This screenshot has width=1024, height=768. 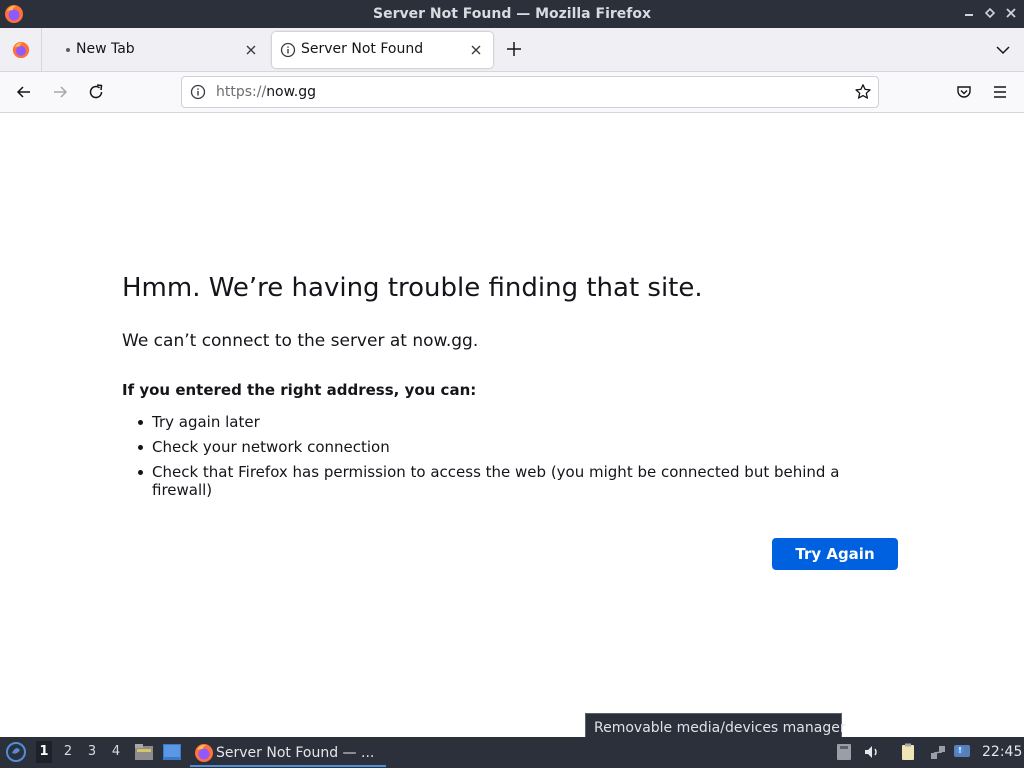 What do you see at coordinates (60, 92) in the screenshot?
I see `forward-arrow-icon` at bounding box center [60, 92].